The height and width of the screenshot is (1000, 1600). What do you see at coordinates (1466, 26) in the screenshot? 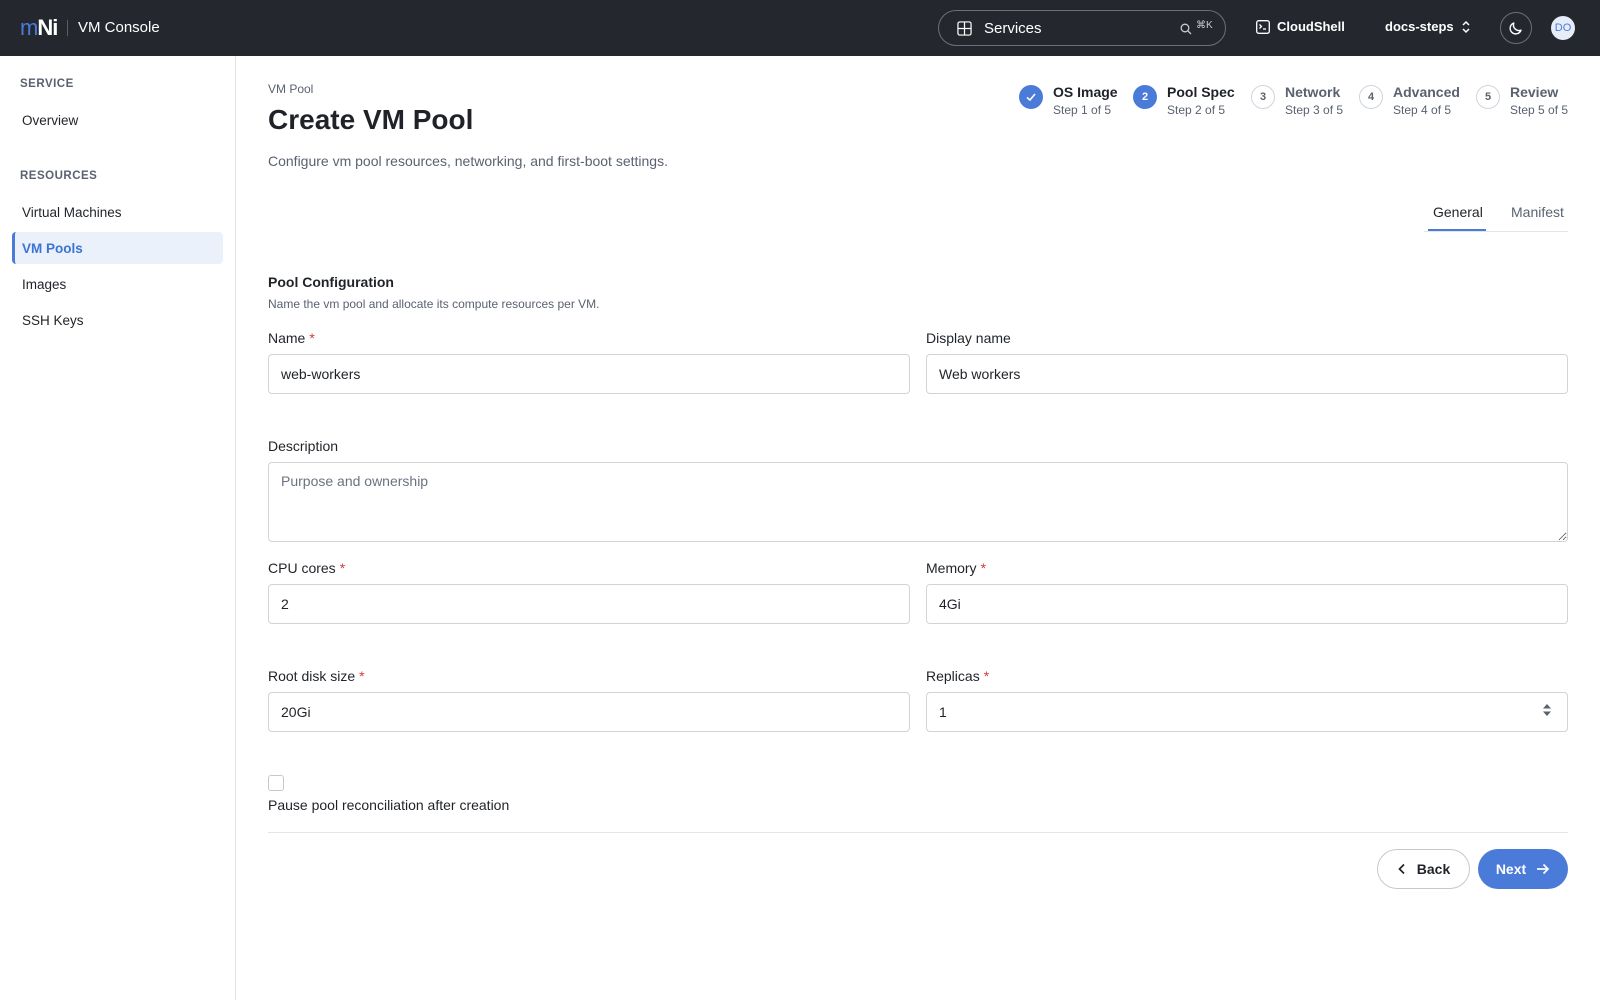
I see `chevron-up-down-icon` at bounding box center [1466, 26].